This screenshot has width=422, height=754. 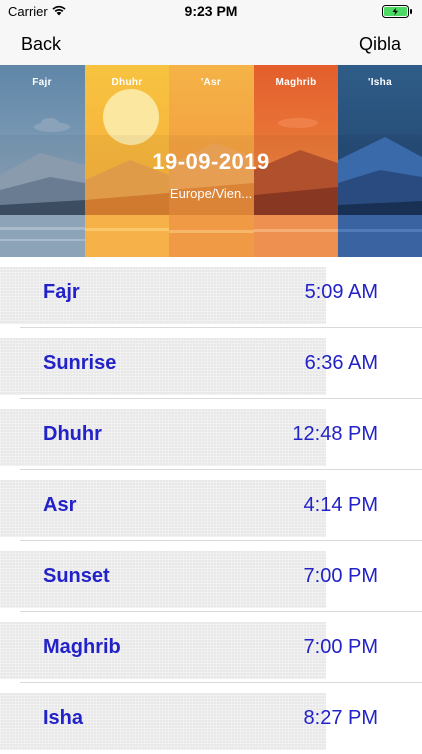 I want to click on prayer-row-isha: Isha 8:27 PM, so click(x=211, y=718).